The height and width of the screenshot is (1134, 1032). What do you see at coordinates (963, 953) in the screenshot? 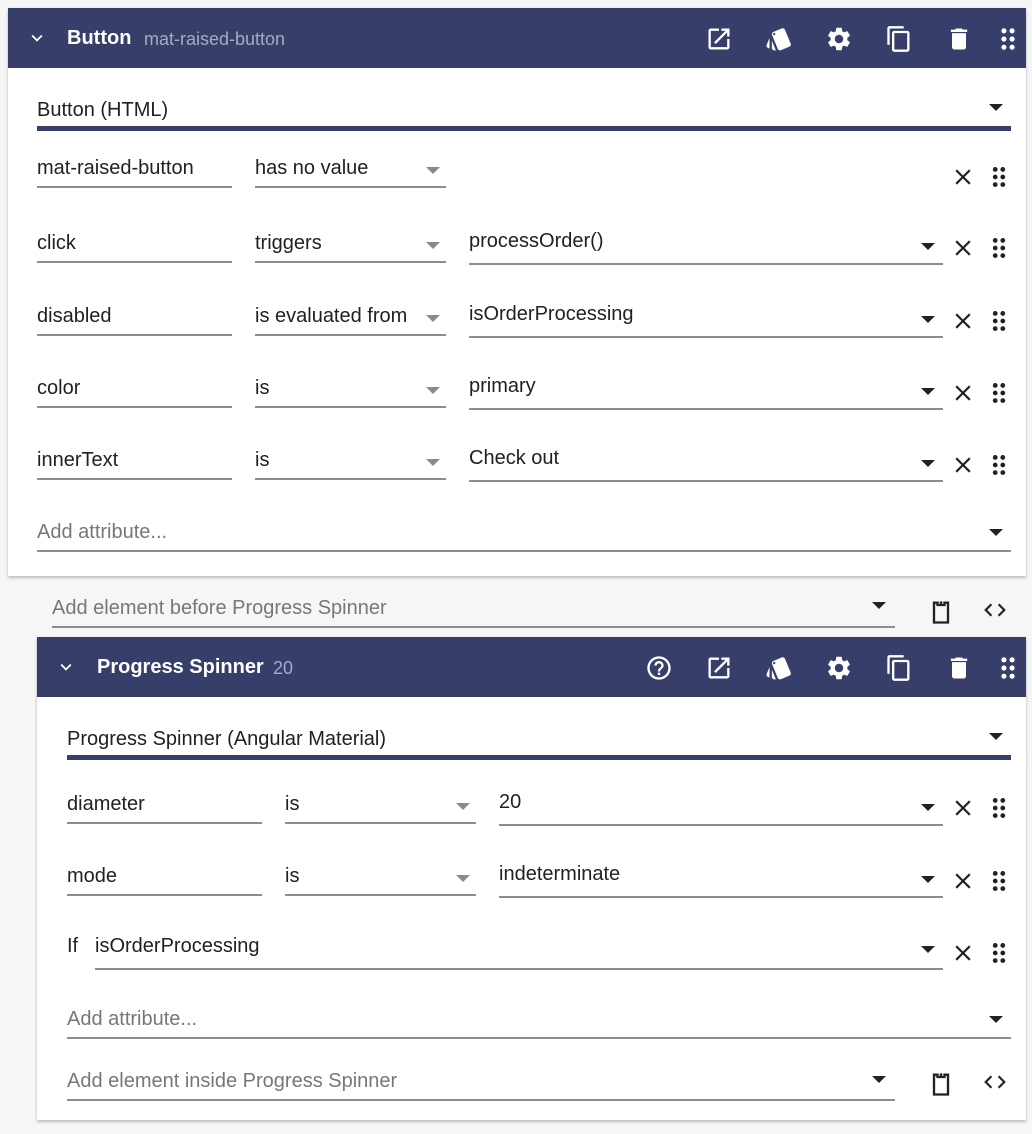
I see `remove-condition-close-icon` at bounding box center [963, 953].